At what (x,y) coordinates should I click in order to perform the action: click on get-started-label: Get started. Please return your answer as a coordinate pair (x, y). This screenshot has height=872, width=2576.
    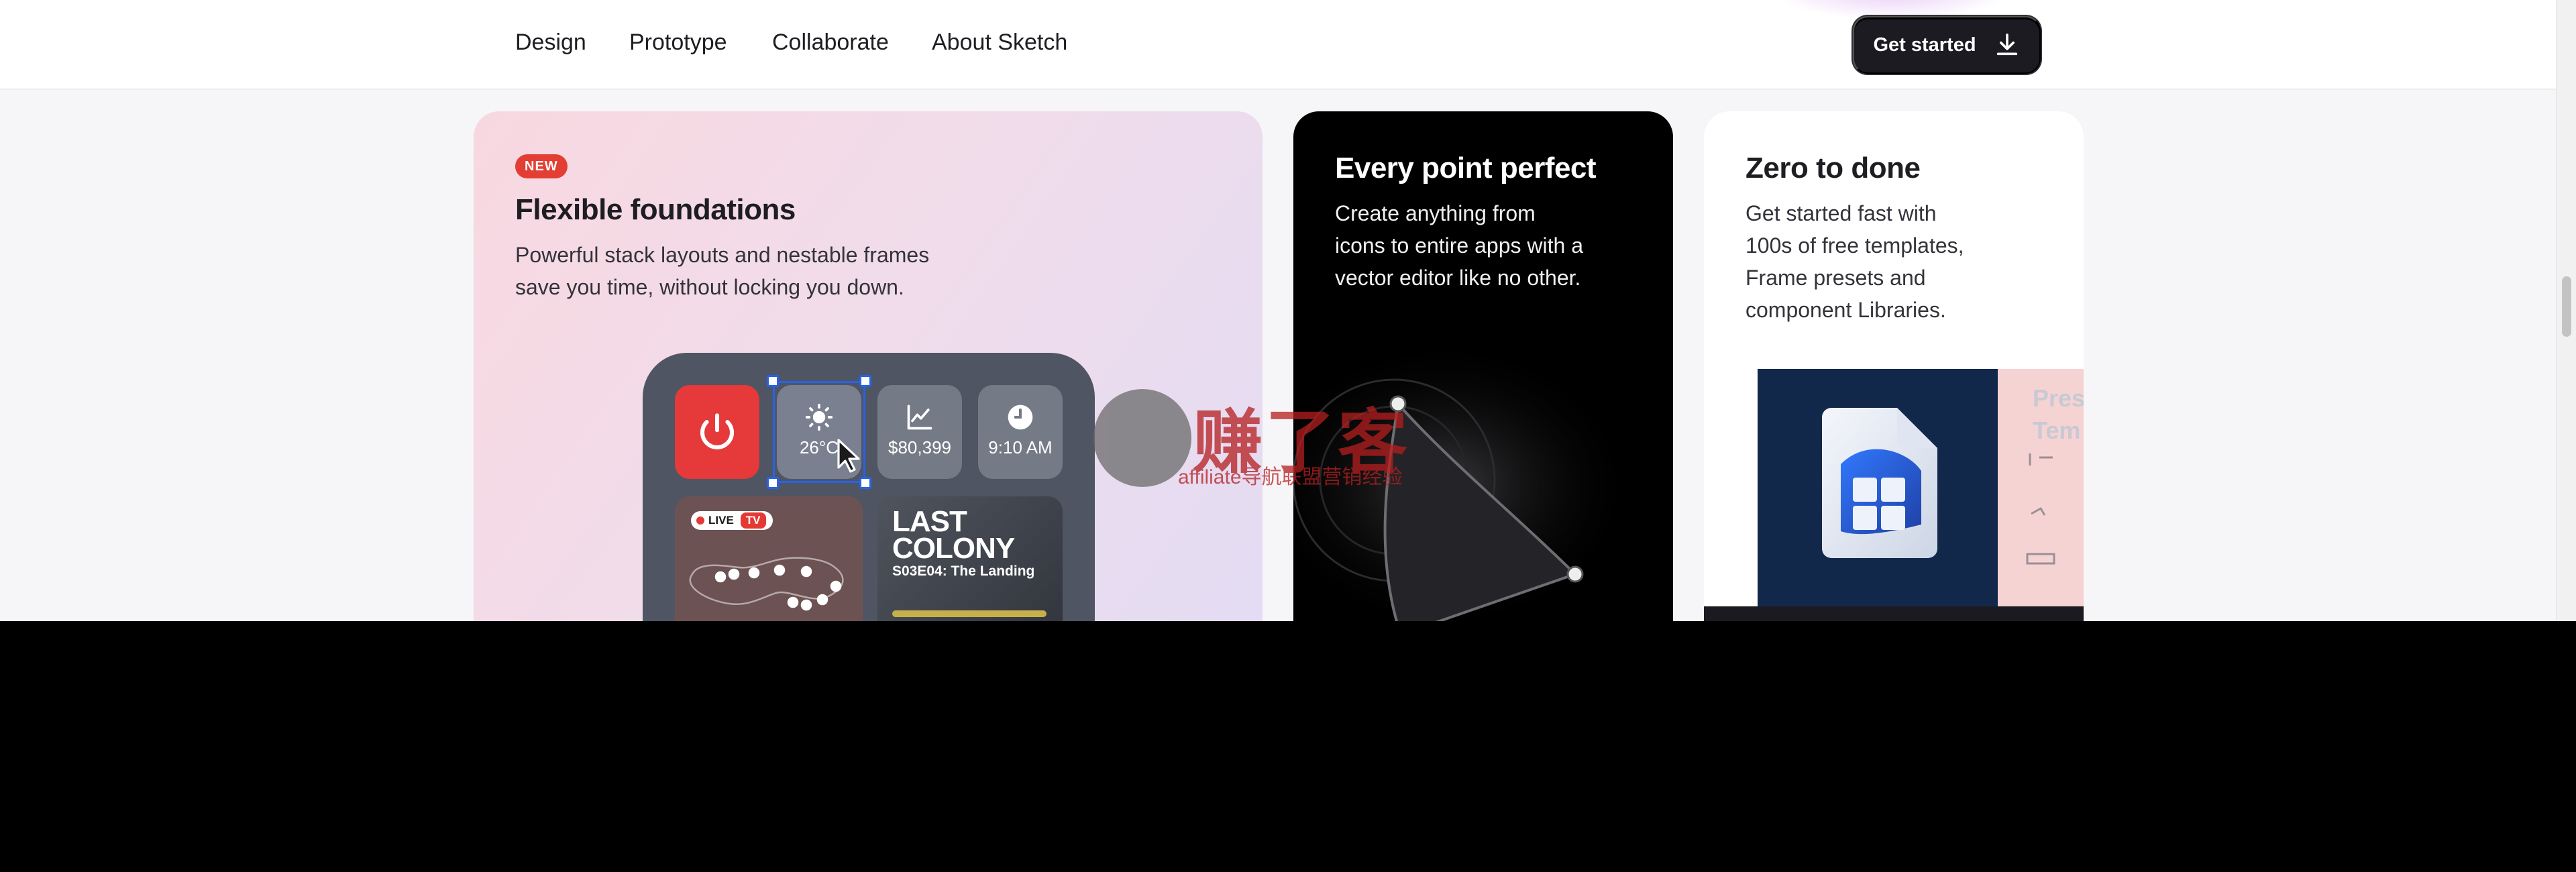
    Looking at the image, I should click on (1924, 45).